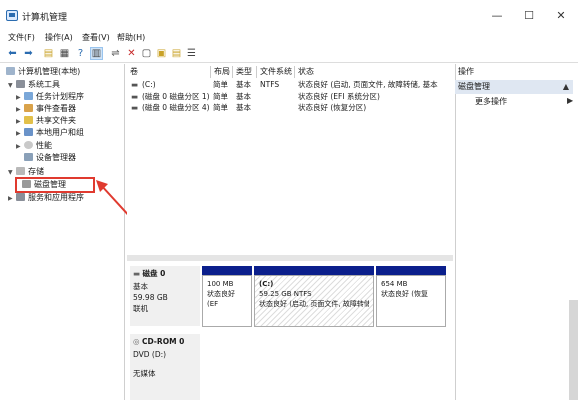 This screenshot has width=578, height=400. What do you see at coordinates (374, 72) in the screenshot?
I see `column-status: 状态` at bounding box center [374, 72].